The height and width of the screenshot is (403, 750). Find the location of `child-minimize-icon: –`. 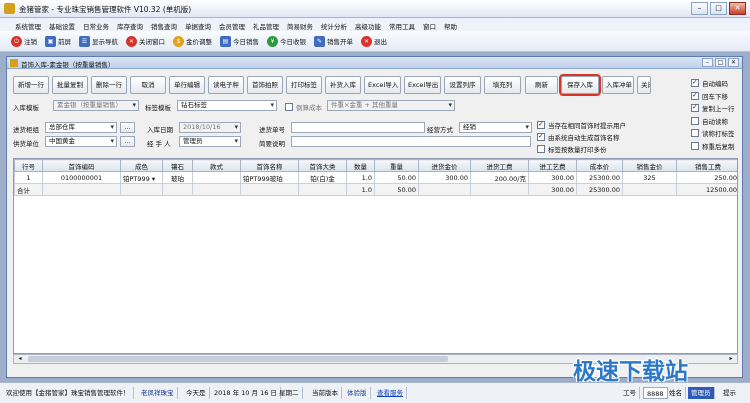

child-minimize-icon: – is located at coordinates (707, 62).